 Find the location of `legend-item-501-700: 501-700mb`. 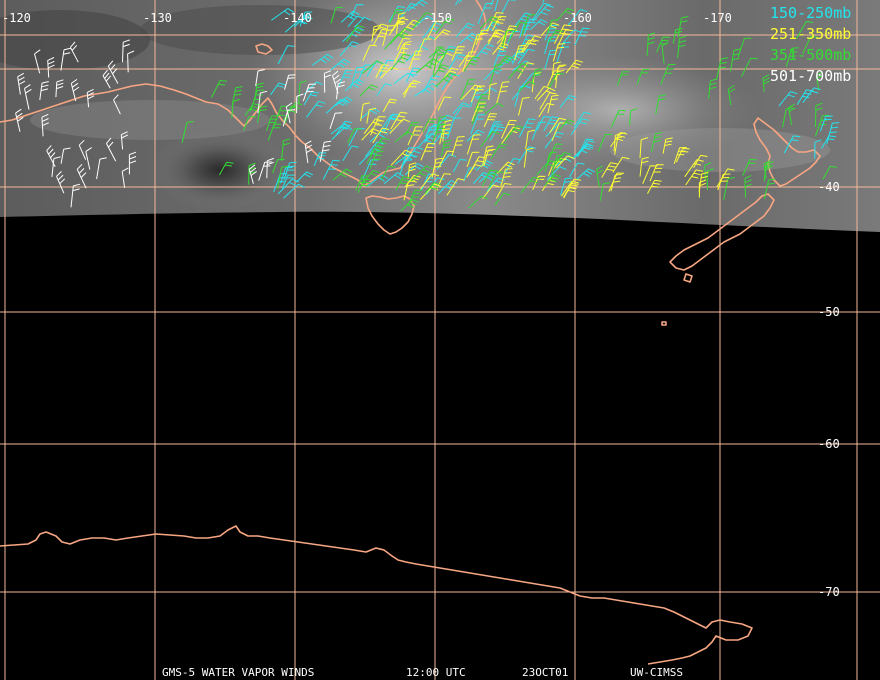

legend-item-501-700: 501-700mb is located at coordinates (810, 76).